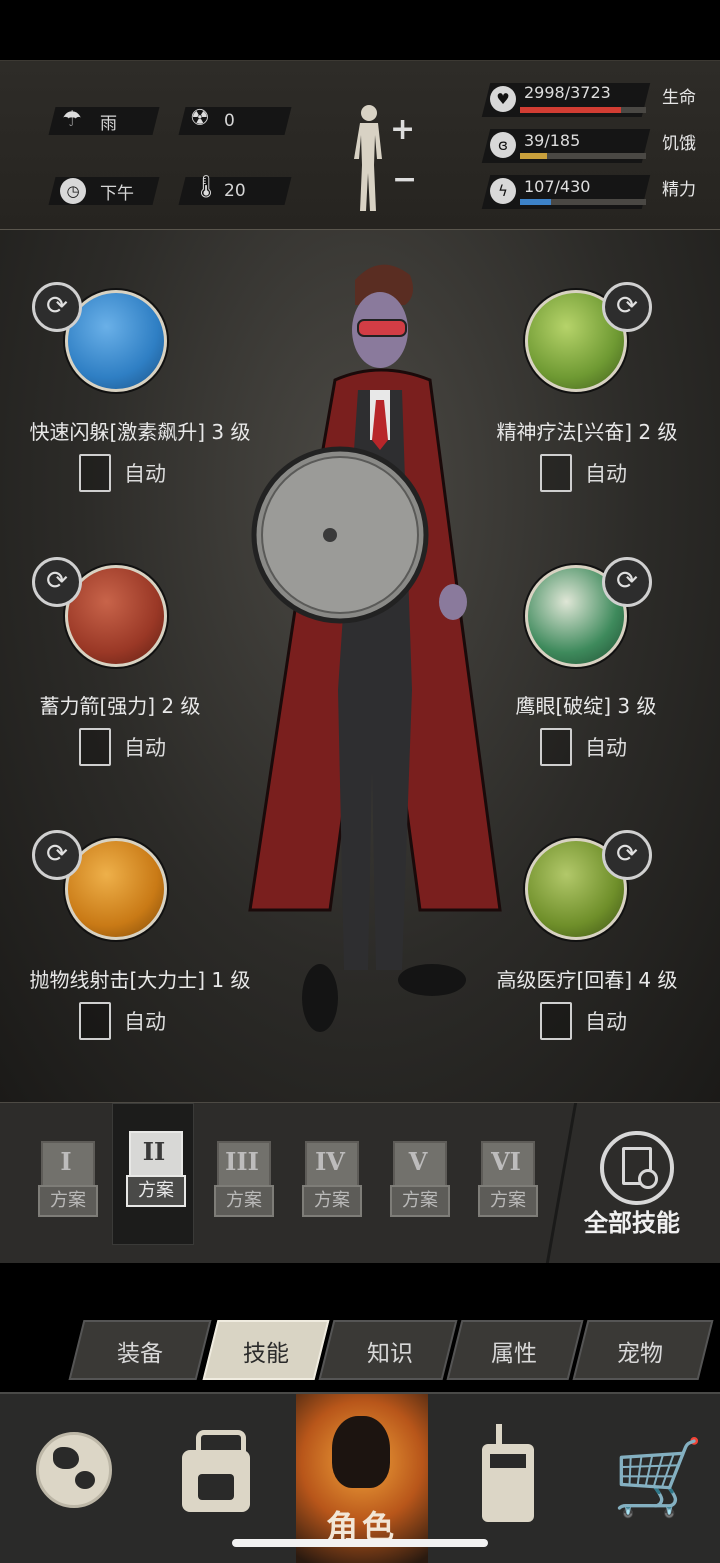 The width and height of the screenshot is (720, 1563). I want to click on plan-6-button: VI 方案, so click(508, 1181).